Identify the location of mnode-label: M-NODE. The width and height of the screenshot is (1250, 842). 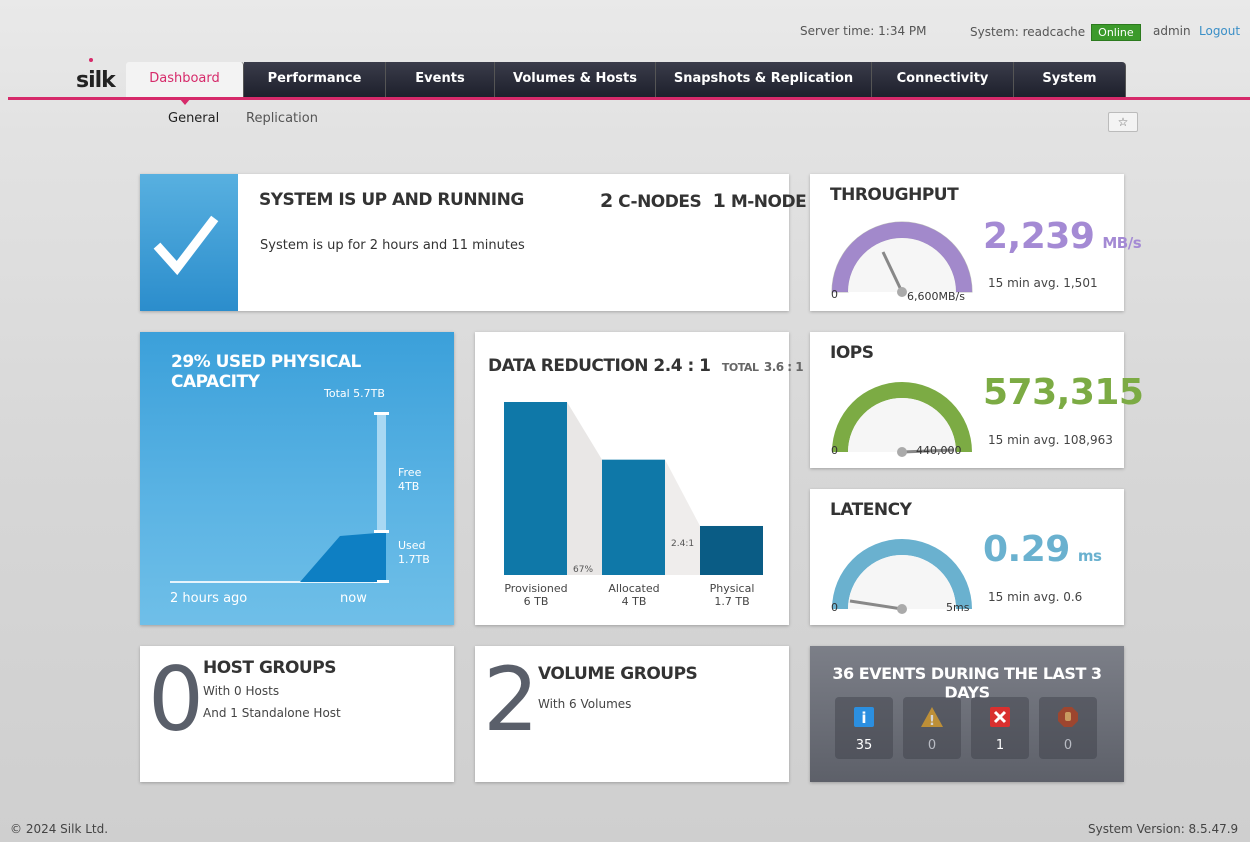
(768, 202).